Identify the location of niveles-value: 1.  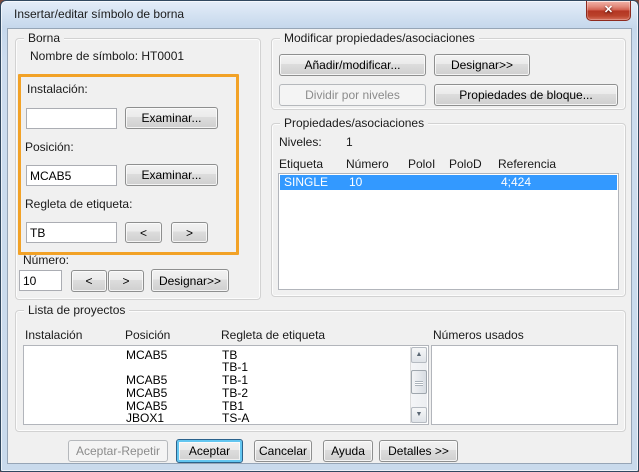
(349, 142).